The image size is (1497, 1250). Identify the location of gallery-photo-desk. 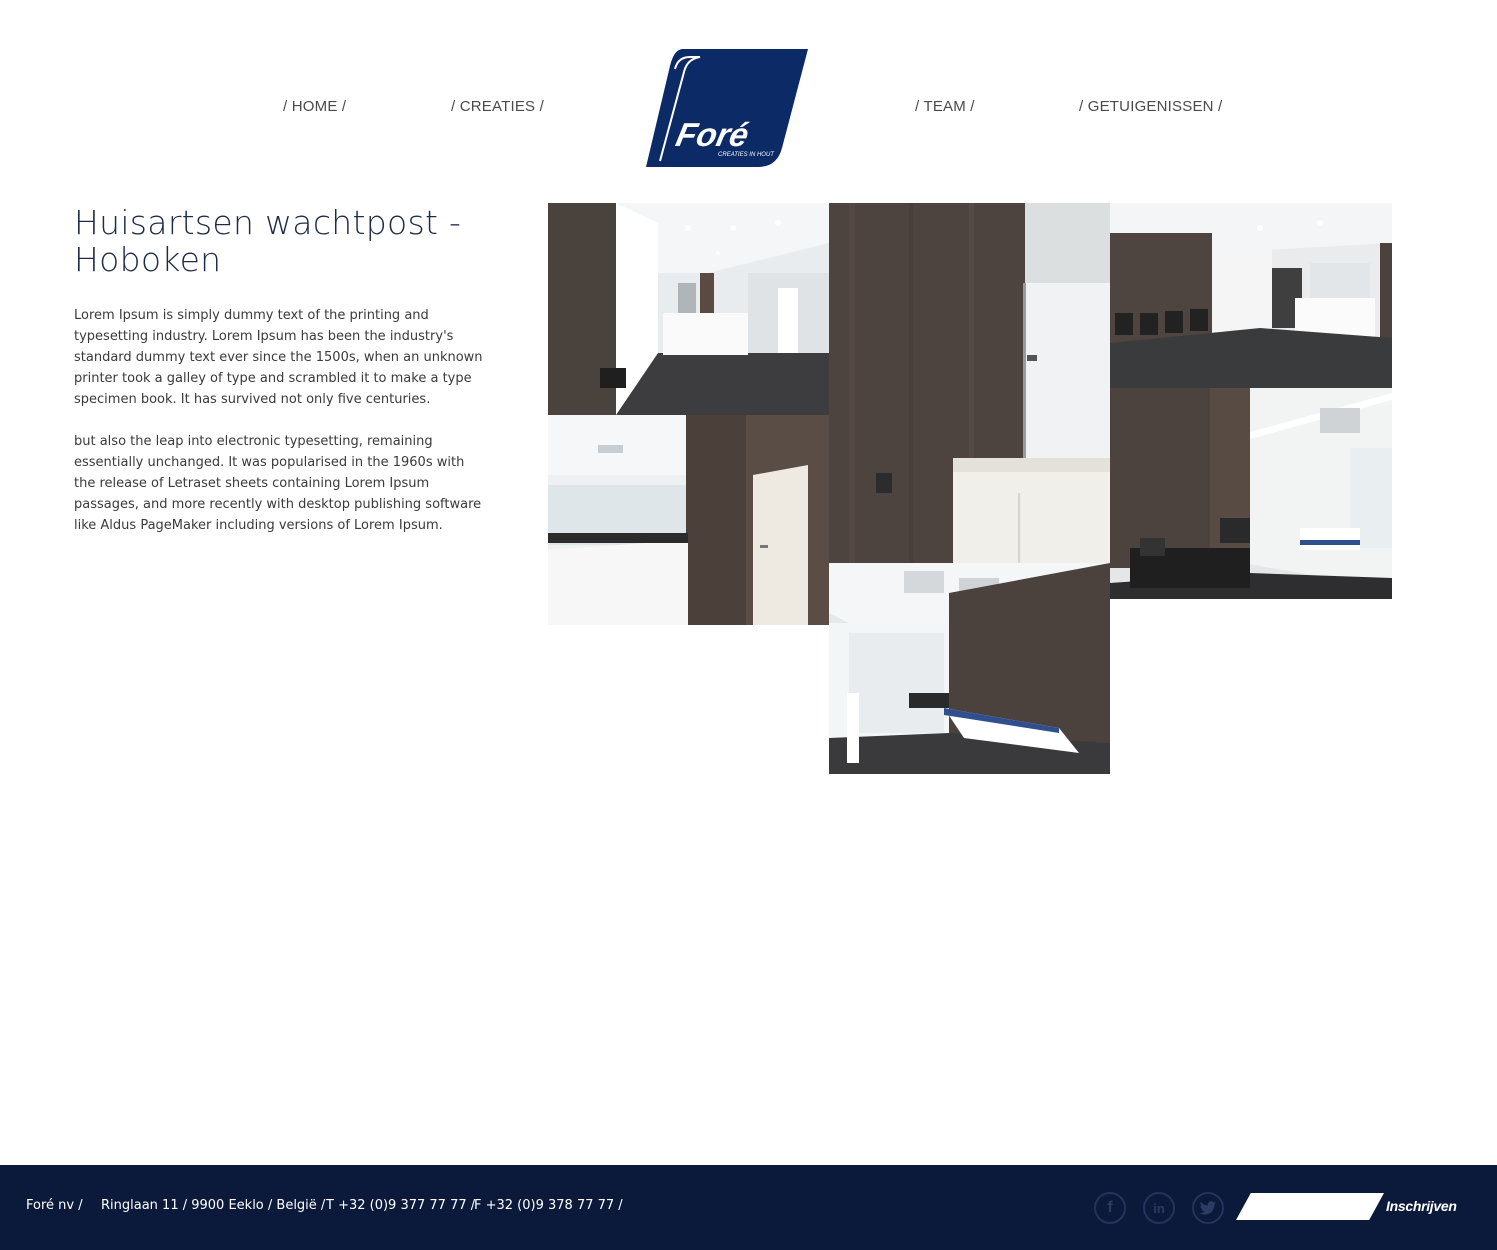
(688, 520).